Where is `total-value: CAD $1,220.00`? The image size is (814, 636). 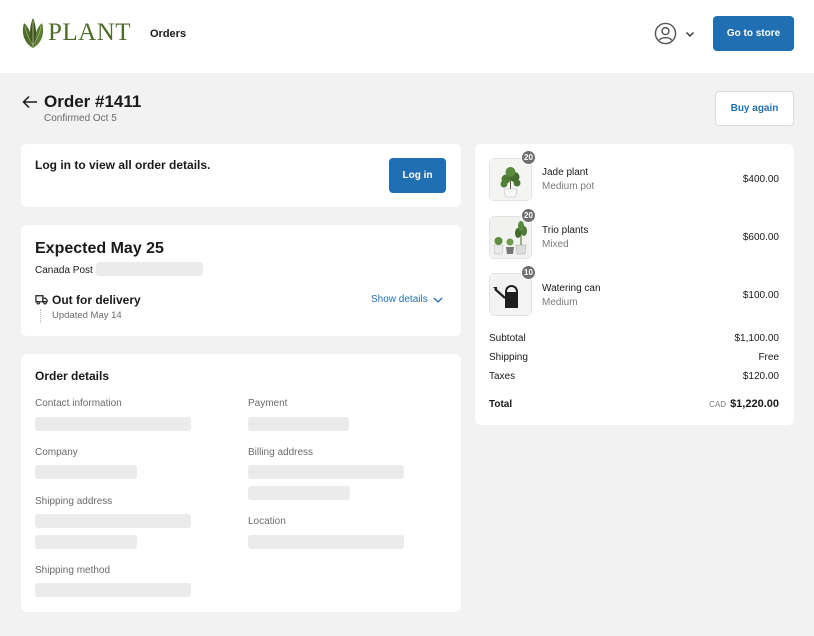
total-value: CAD $1,220.00 is located at coordinates (744, 404).